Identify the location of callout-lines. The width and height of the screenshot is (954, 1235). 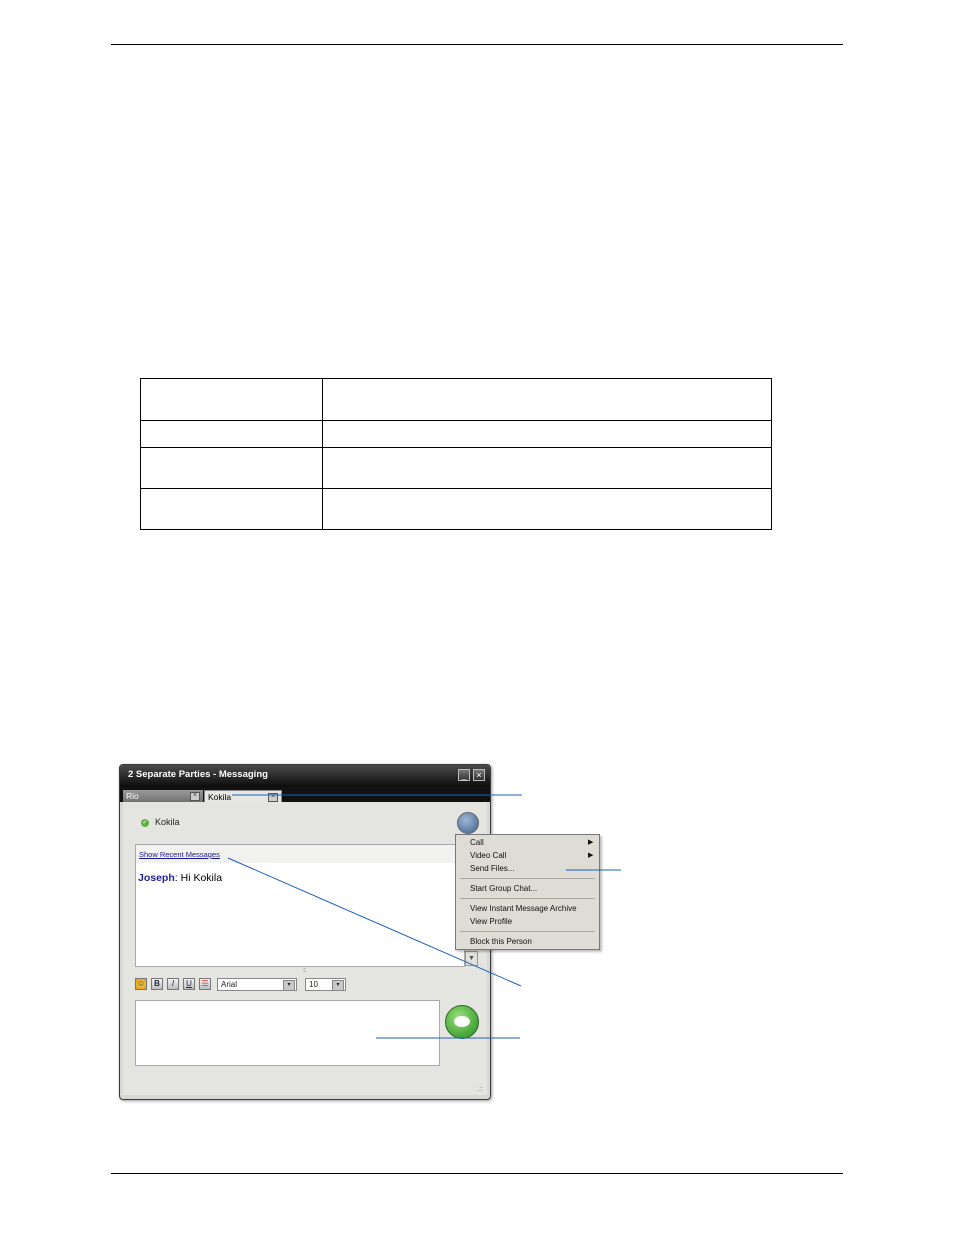
(424, 916).